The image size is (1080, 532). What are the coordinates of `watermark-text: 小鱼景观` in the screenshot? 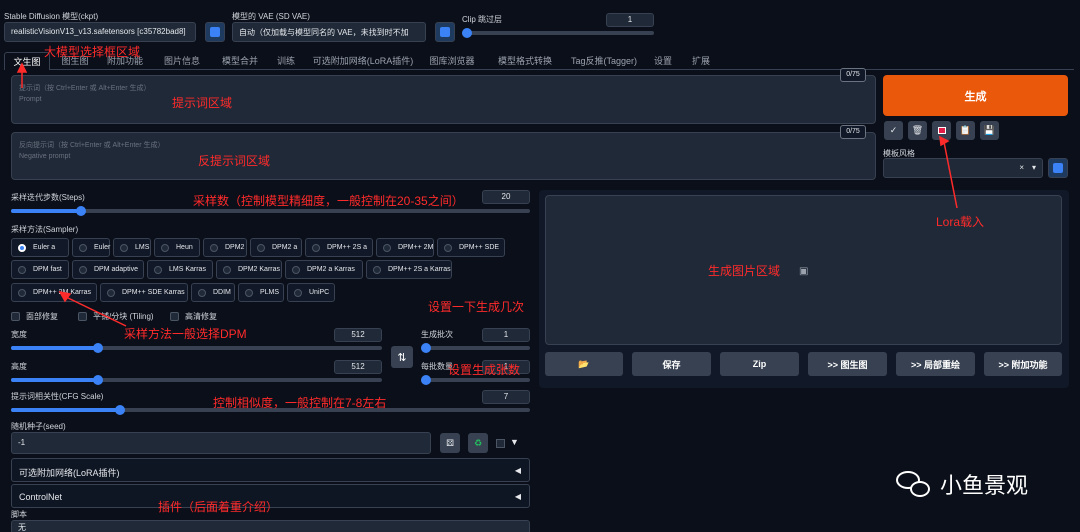 It's located at (984, 485).